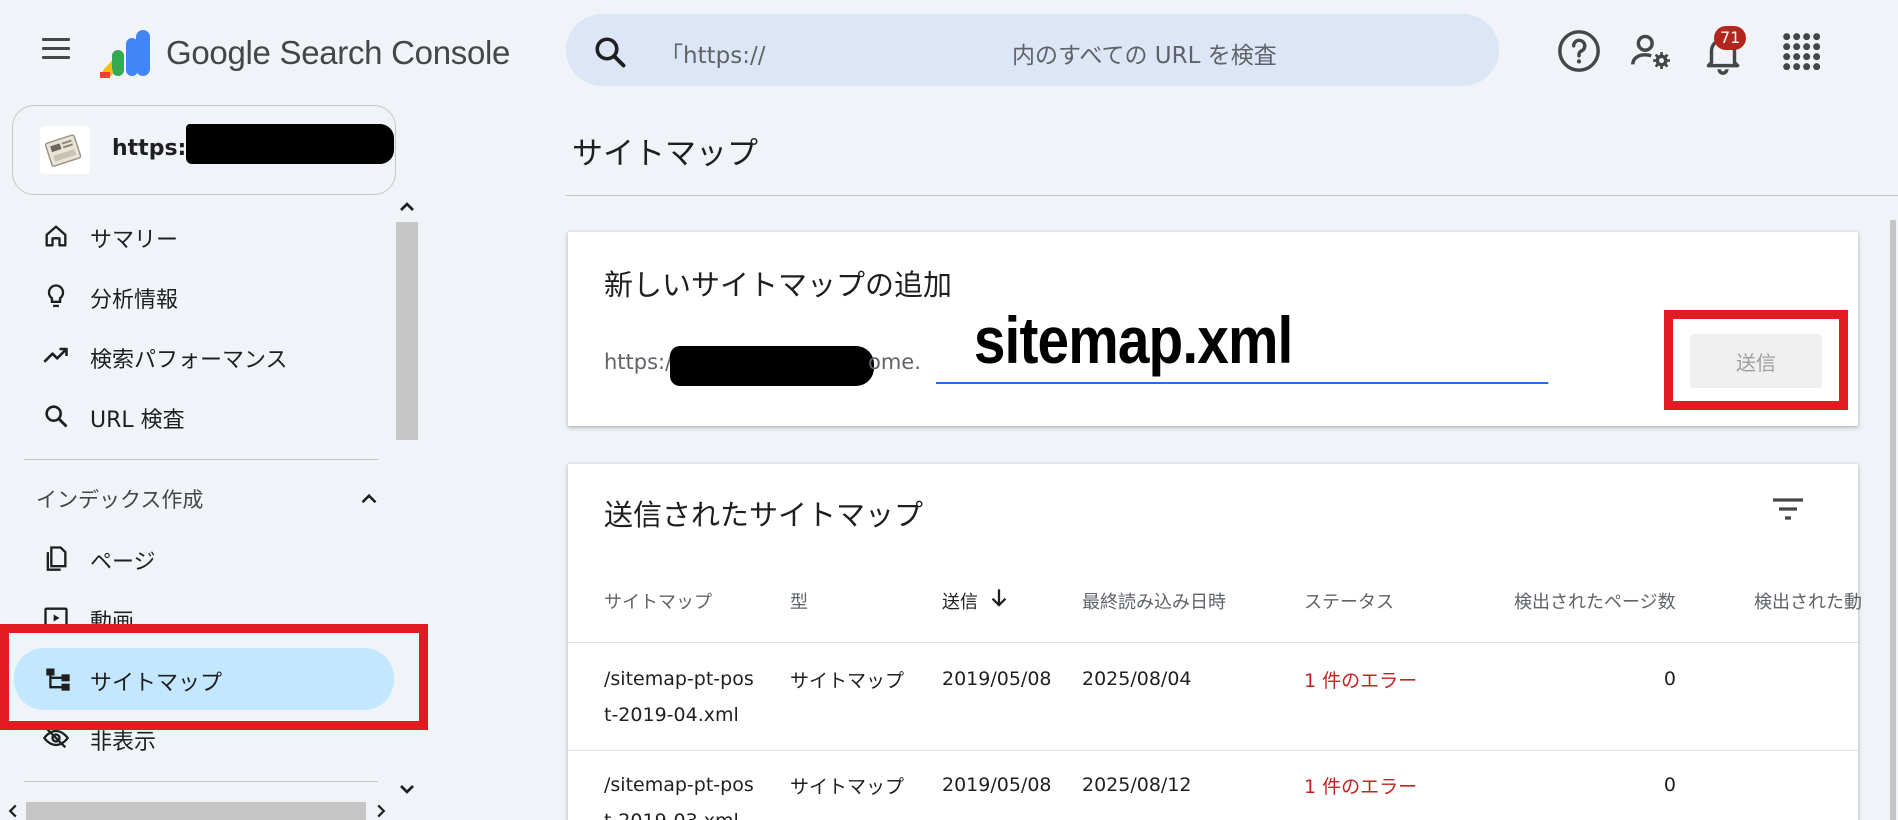 The width and height of the screenshot is (1898, 820). Describe the element at coordinates (894, 362) in the screenshot. I see `sitemap-url-prefix-tail: ome.` at that location.